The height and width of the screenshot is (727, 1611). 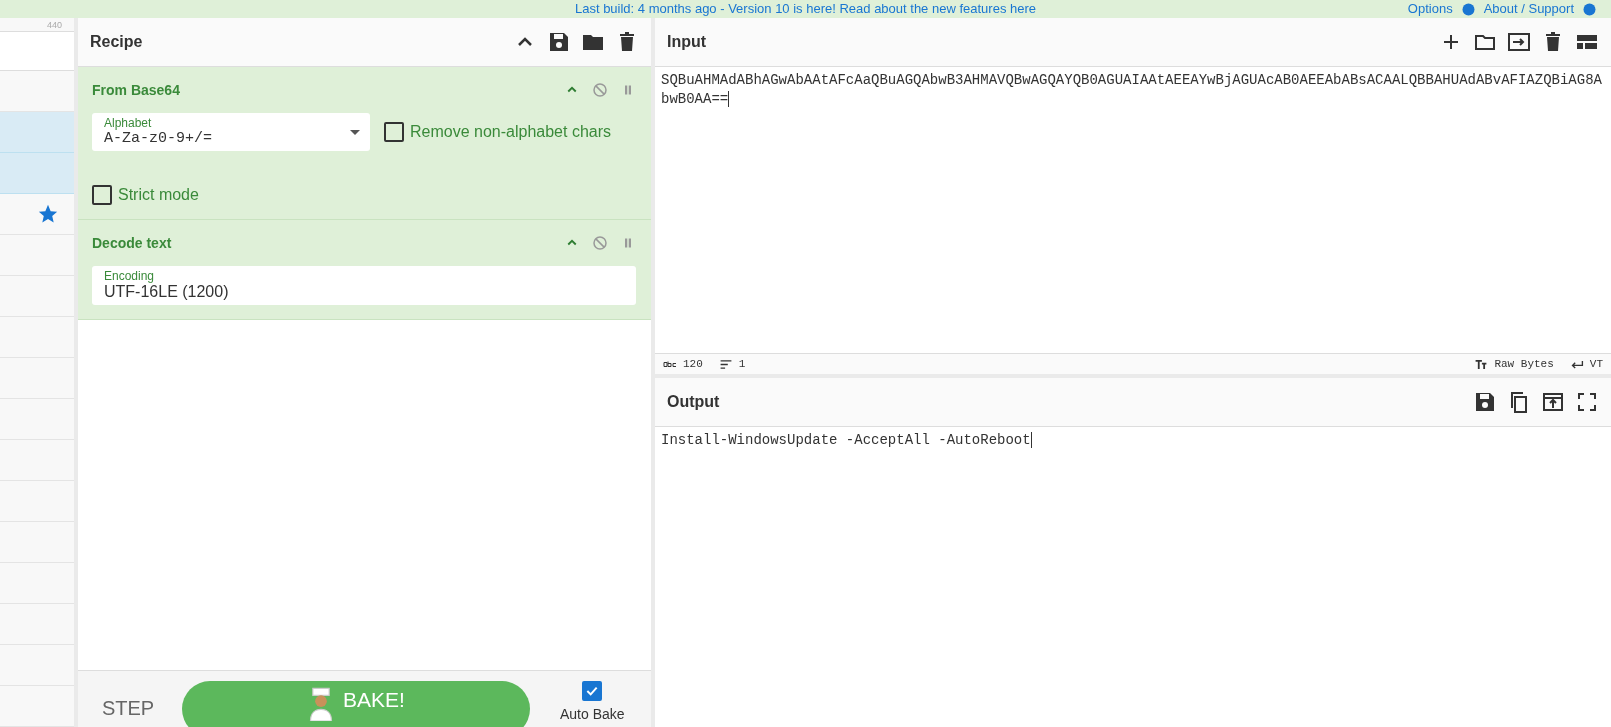 What do you see at coordinates (805, 9) in the screenshot?
I see `banner-message: Last build: 4 months ago - Version 10 is here! Read about the new features here` at bounding box center [805, 9].